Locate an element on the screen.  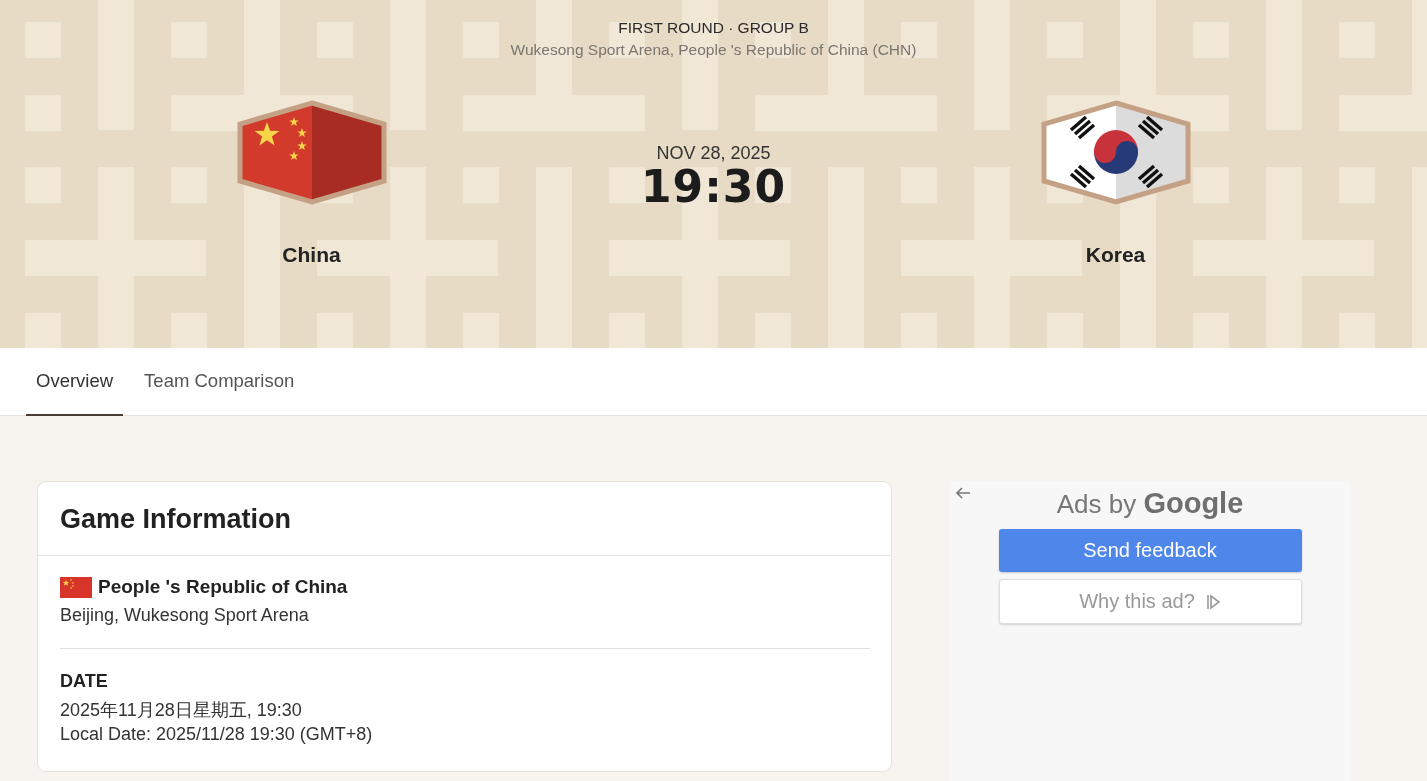
ads-by-label: Ads by Google is located at coordinates (1150, 503).